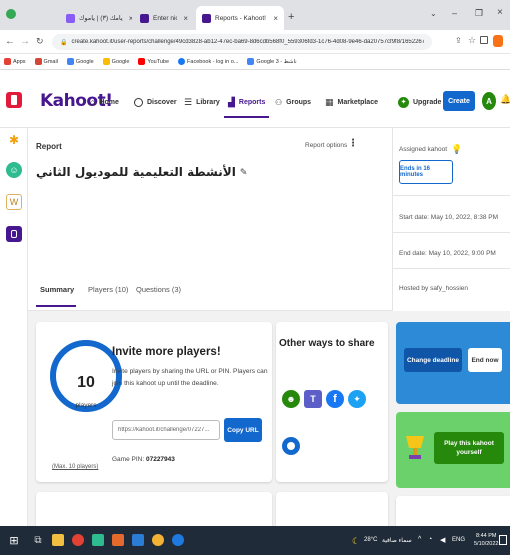 Image resolution: width=510 pixels, height=555 pixels. I want to click on weather-temp: 28°C, so click(370, 540).